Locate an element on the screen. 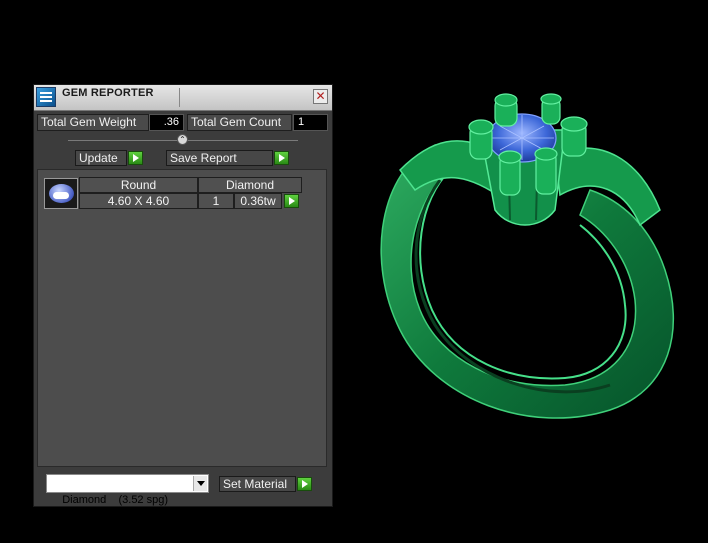 This screenshot has width=708, height=543. panel-title: GEM REPORTER is located at coordinates (108, 93).